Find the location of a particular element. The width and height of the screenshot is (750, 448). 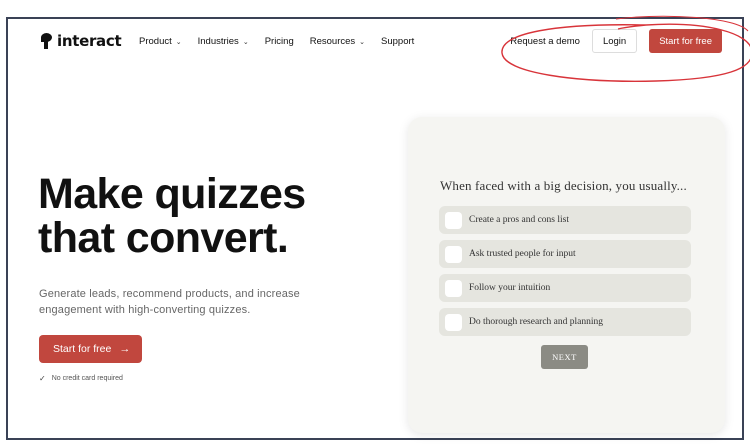

brand-name: interact is located at coordinates (89, 41).